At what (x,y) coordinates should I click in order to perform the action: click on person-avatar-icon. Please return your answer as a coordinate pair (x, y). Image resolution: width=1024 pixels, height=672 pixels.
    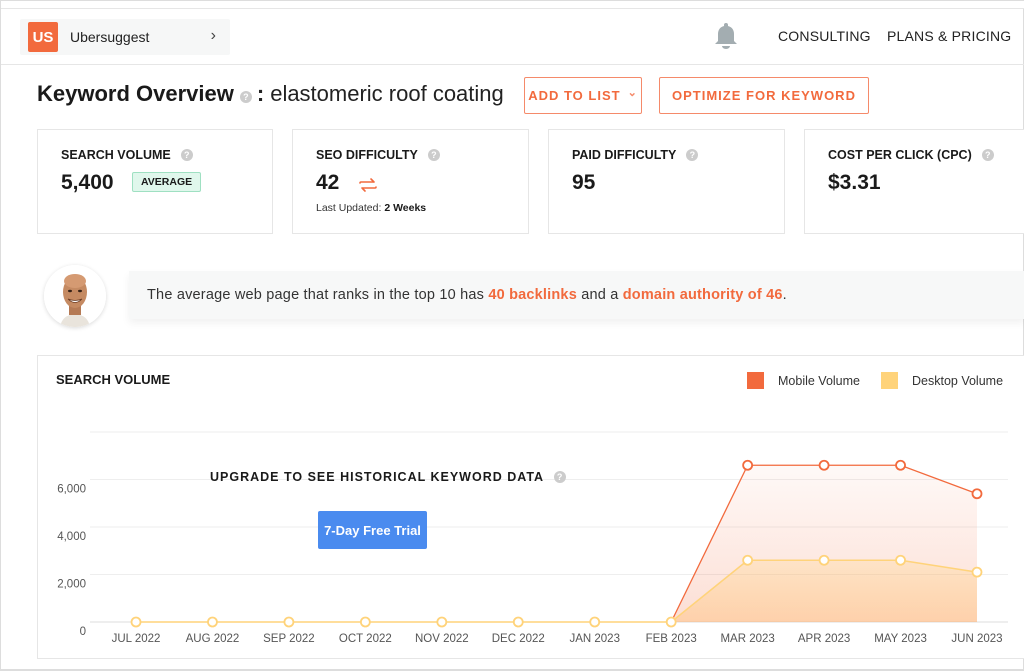
    Looking at the image, I should click on (75, 296).